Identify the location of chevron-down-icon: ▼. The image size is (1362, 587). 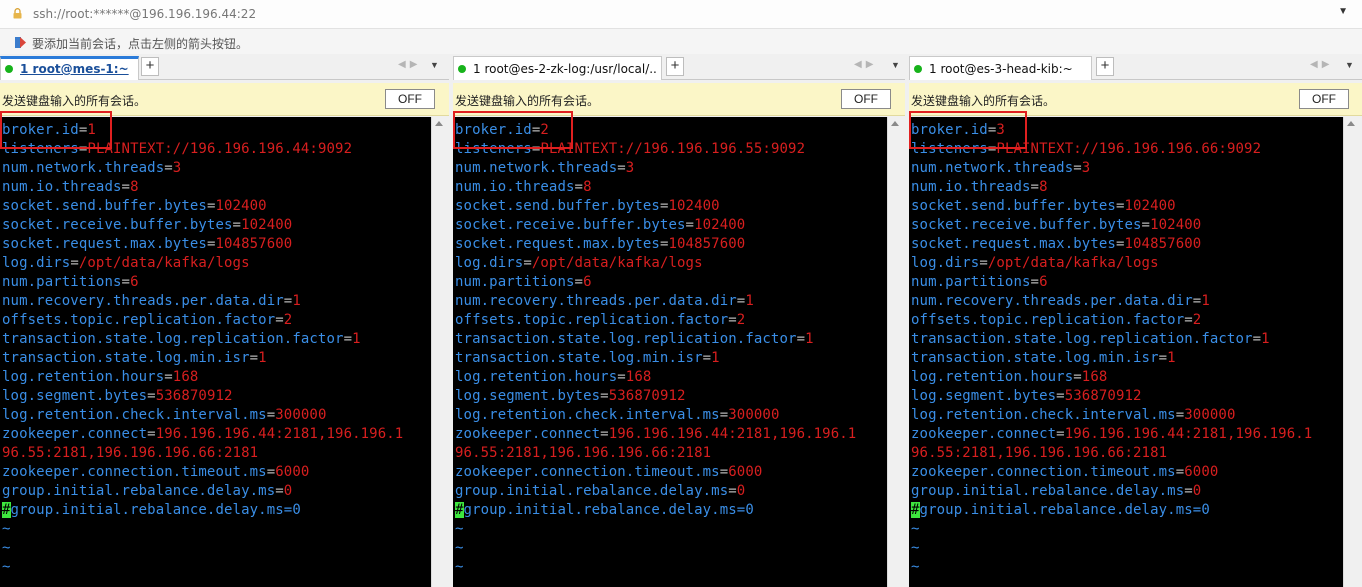
(1343, 11).